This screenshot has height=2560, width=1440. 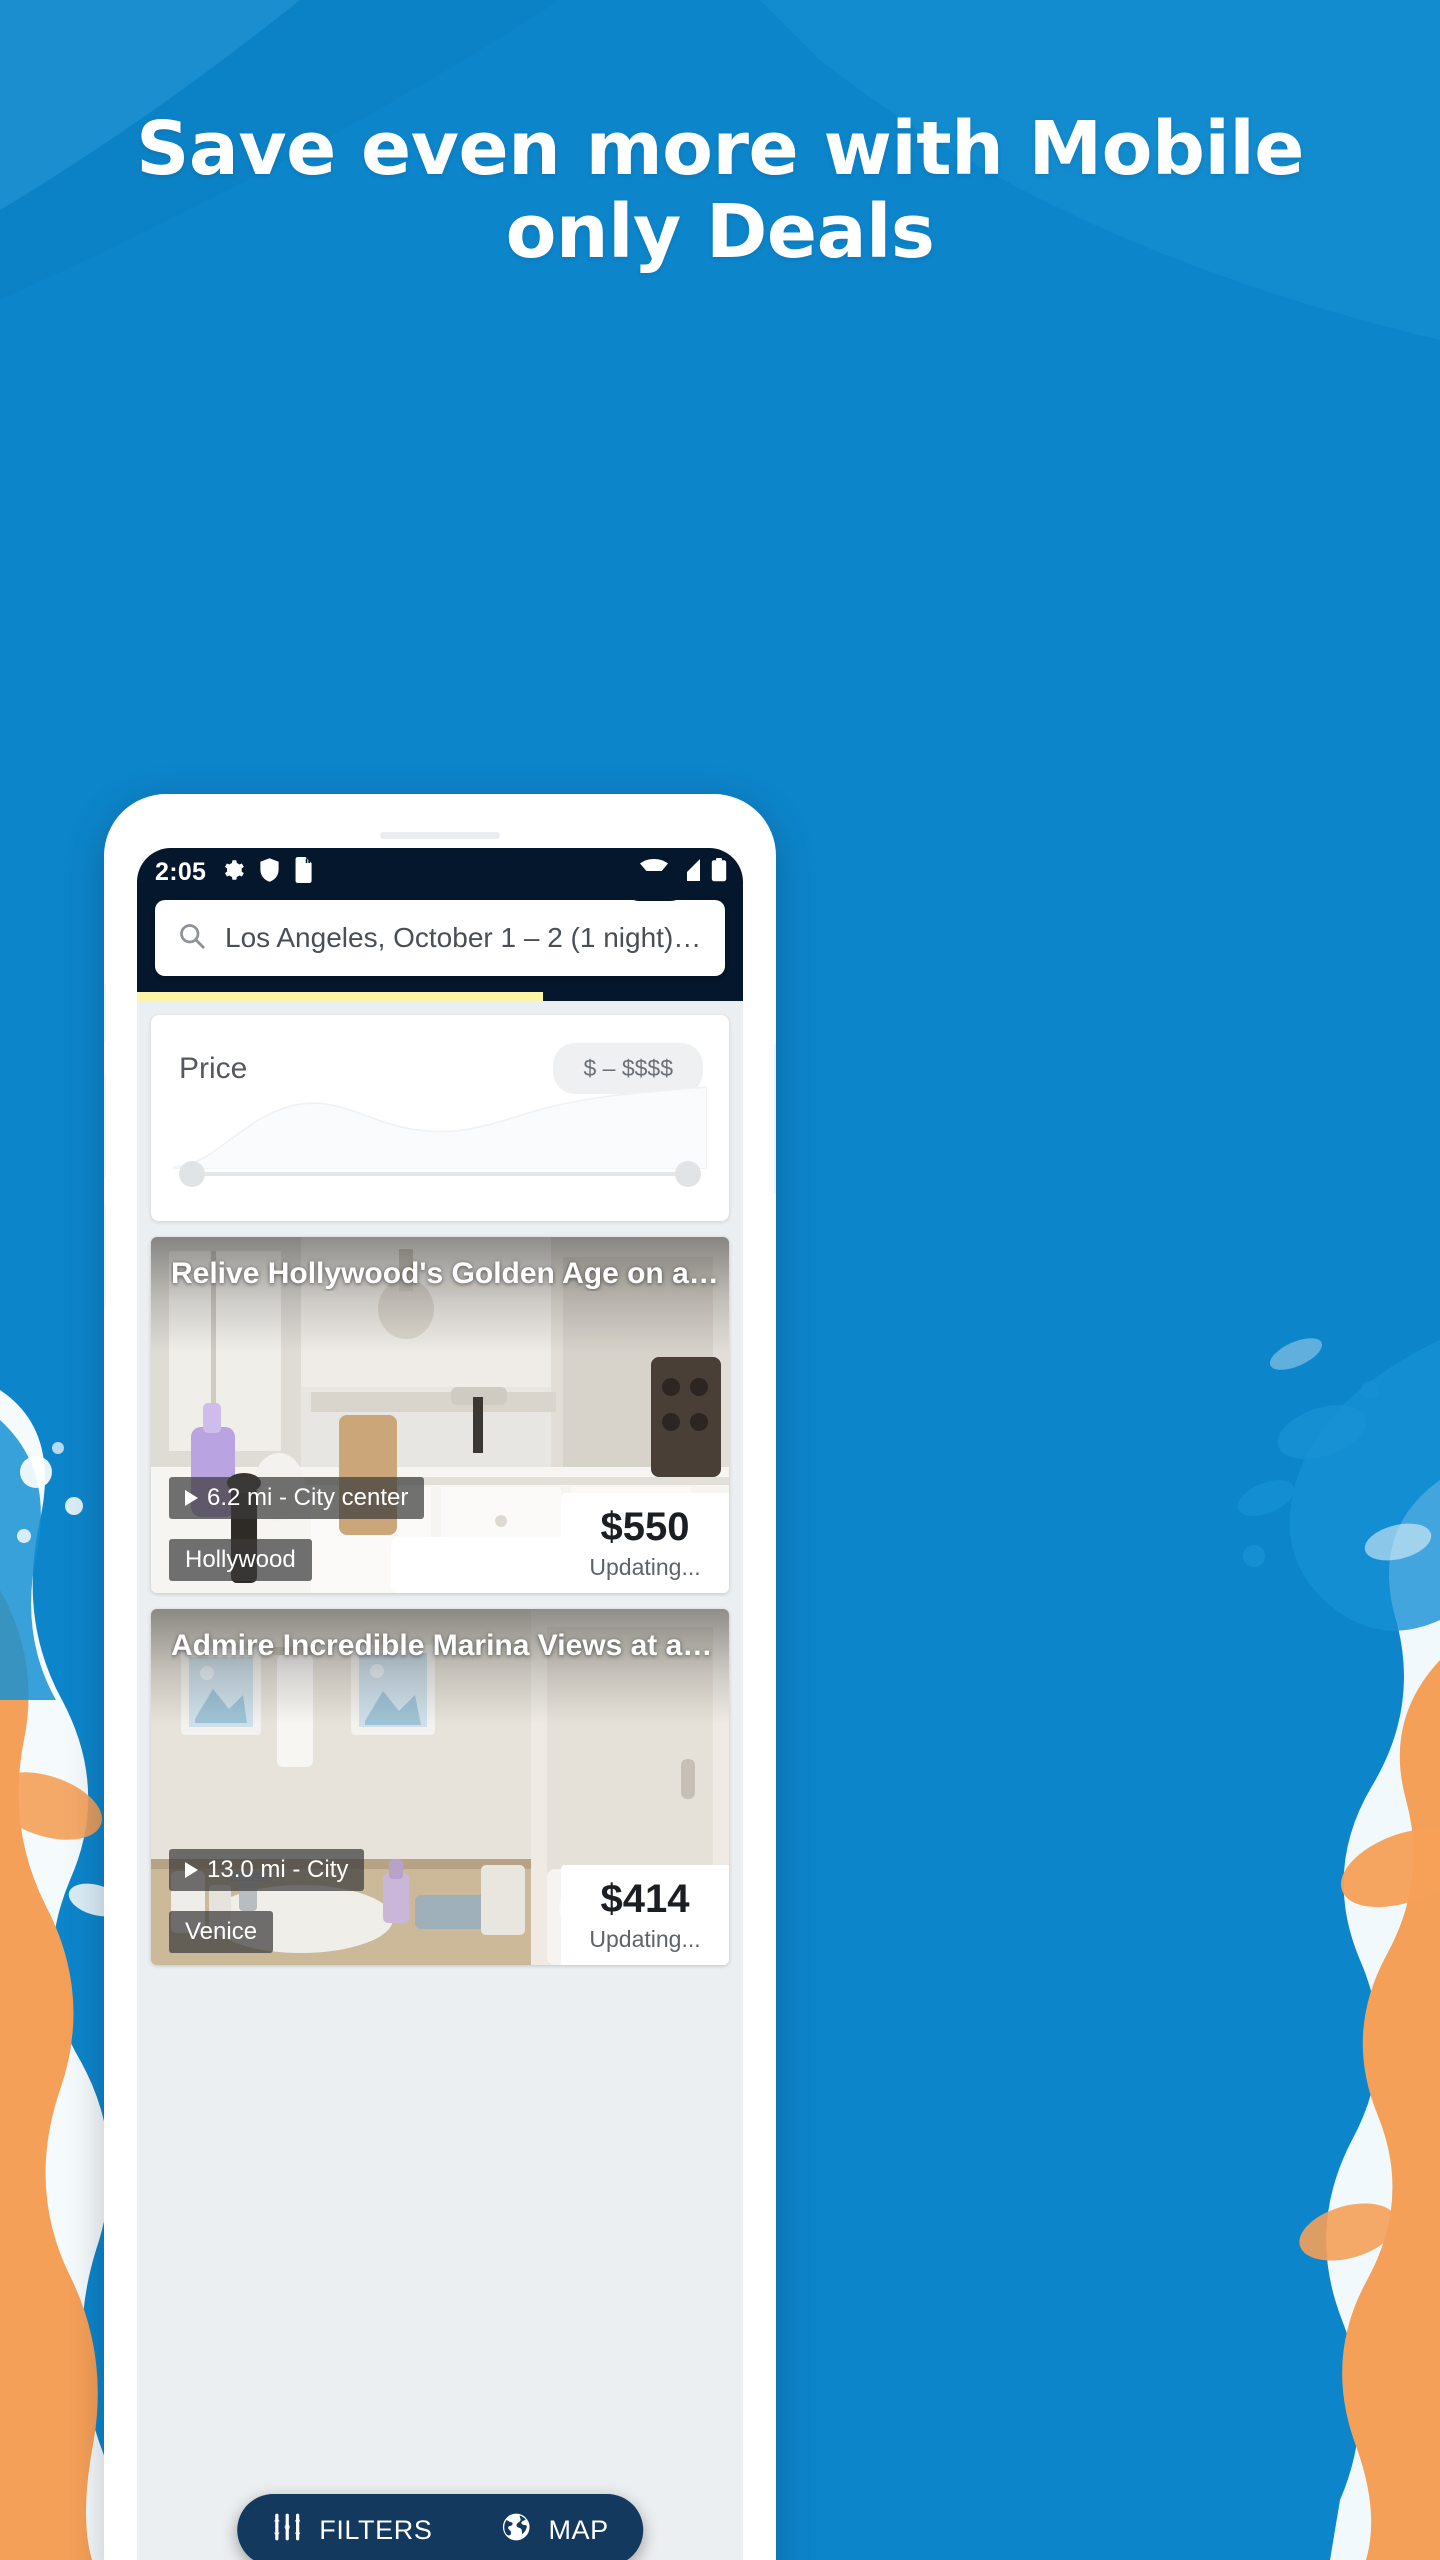 What do you see at coordinates (688, 1174) in the screenshot?
I see `price-slider-max-handle` at bounding box center [688, 1174].